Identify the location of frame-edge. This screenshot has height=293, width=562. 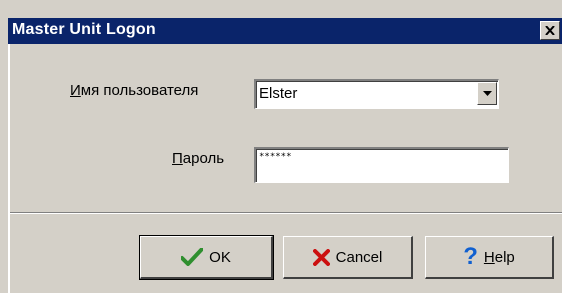
(9, 168).